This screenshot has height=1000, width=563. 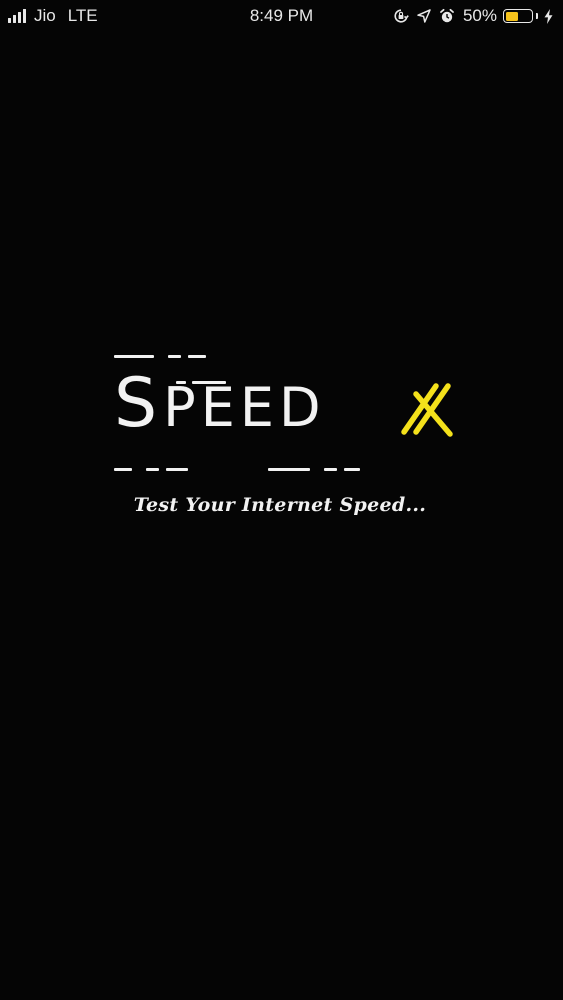 I want to click on status-bar-right: 50%, so click(x=473, y=16).